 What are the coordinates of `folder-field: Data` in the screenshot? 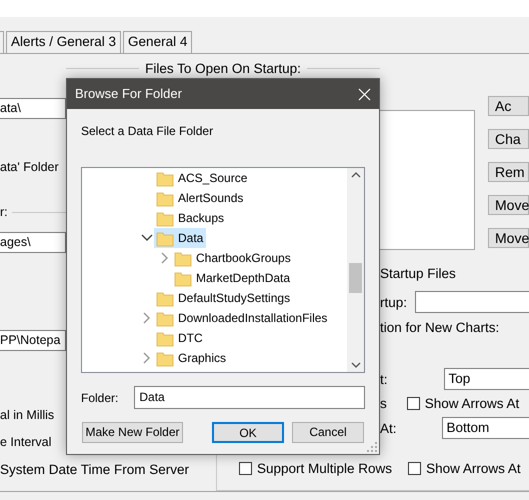 It's located at (249, 397).